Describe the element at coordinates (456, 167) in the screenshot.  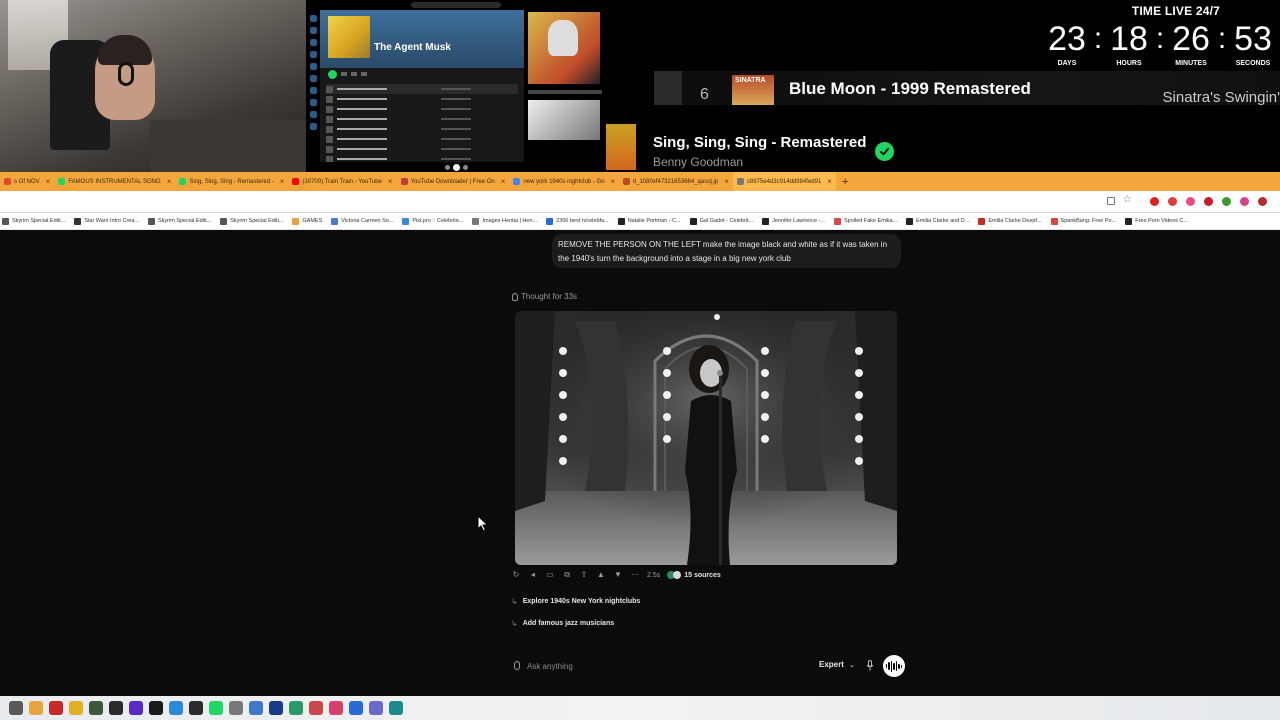
I see `pause-icon` at that location.